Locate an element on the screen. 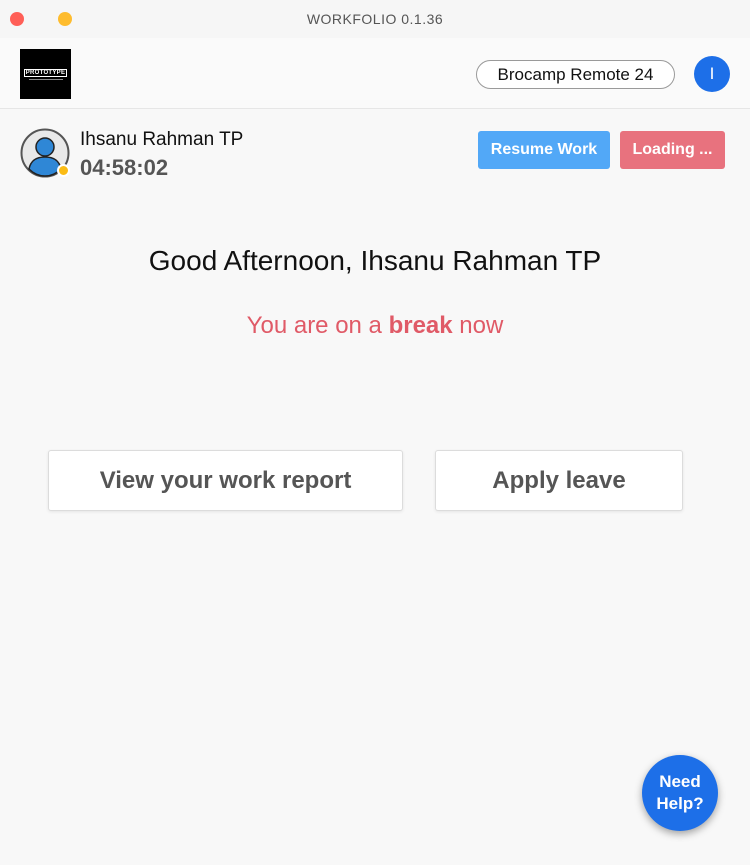  help-line-2: Help? is located at coordinates (680, 803).